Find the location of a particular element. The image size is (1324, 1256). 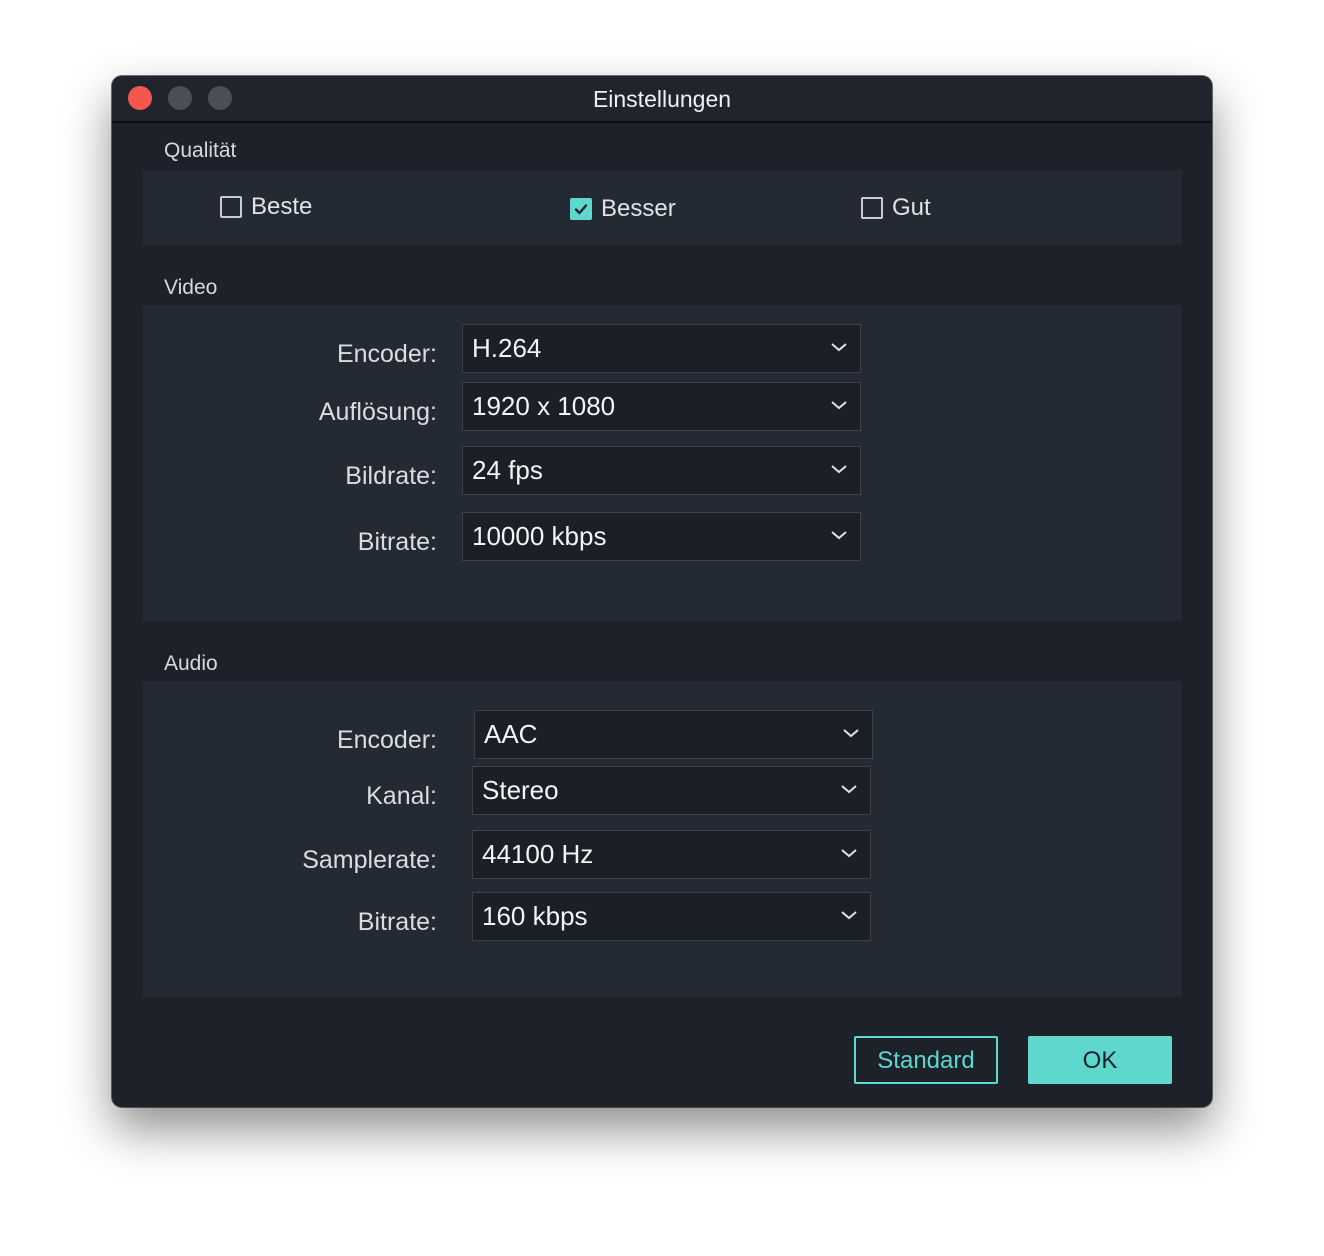

audio-section-label: Audio is located at coordinates (191, 663).